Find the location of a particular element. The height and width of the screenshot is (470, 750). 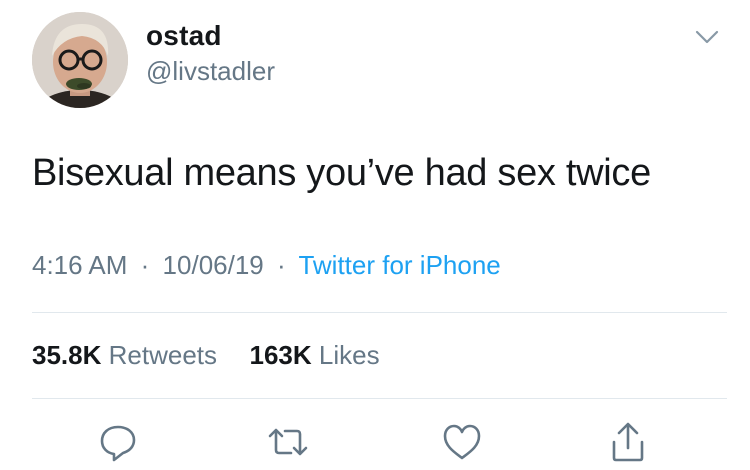

likes-label: Likes is located at coordinates (349, 355).